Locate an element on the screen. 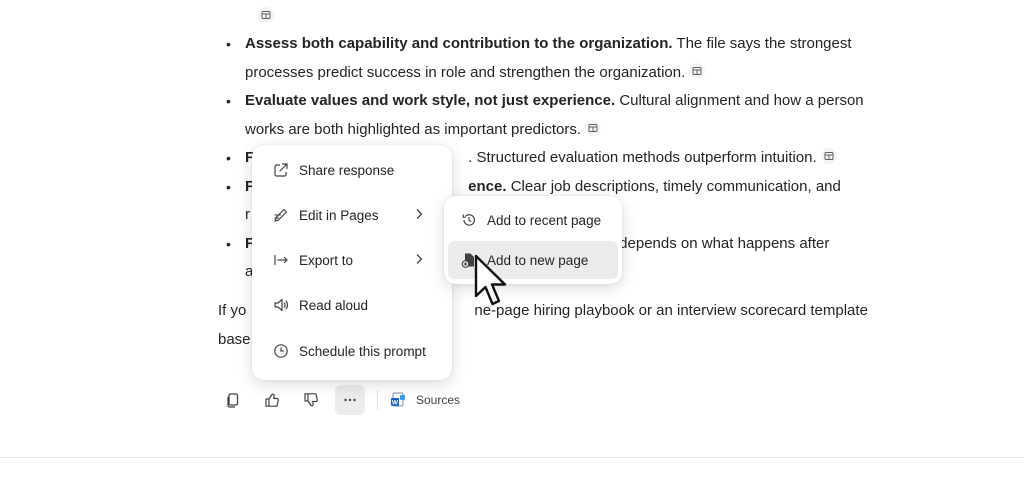 Image resolution: width=1024 pixels, height=499 pixels. bullet-text: r is located at coordinates (247, 214).